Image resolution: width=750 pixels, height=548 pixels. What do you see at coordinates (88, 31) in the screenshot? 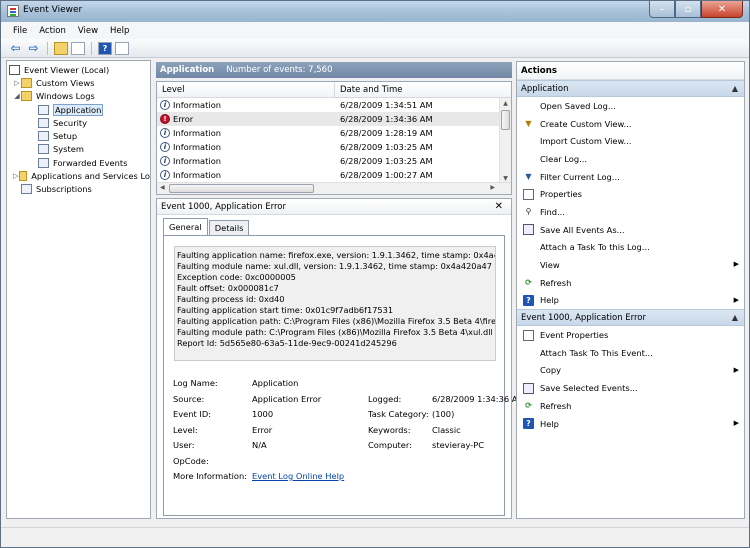
I see `menu-view: View` at bounding box center [88, 31].